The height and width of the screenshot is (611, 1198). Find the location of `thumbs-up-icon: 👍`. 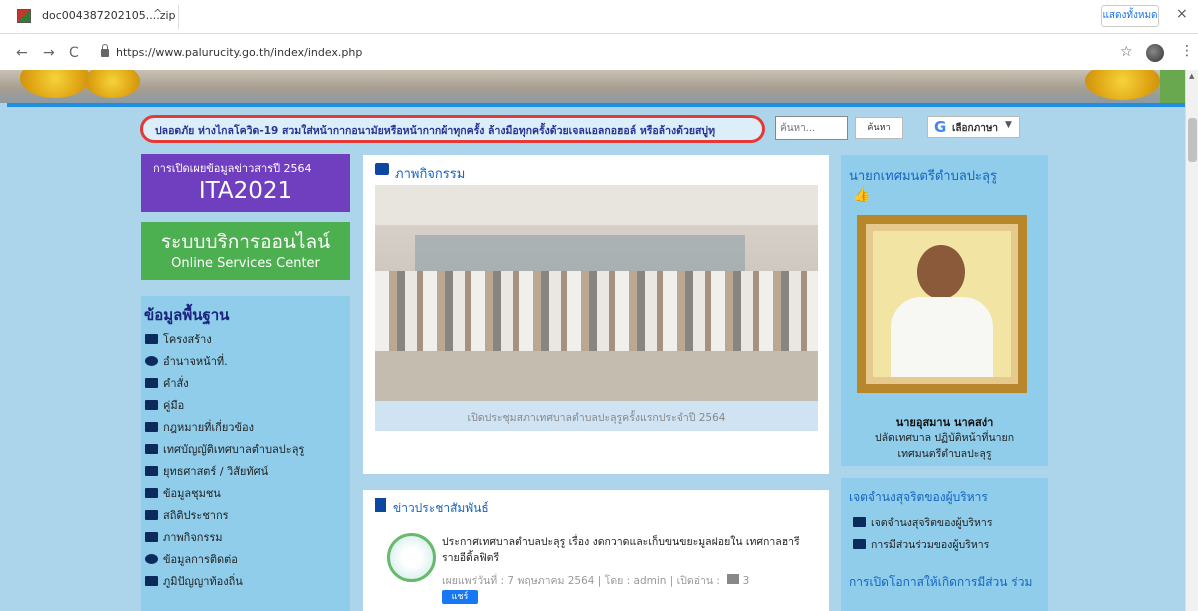

thumbs-up-icon: 👍 is located at coordinates (862, 195).